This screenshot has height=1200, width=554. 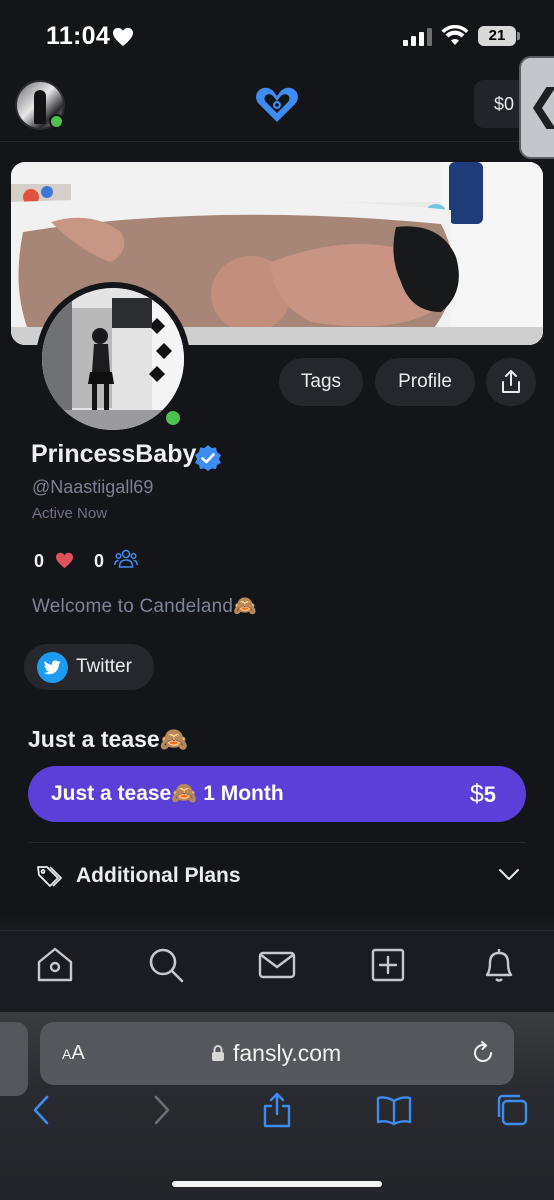 What do you see at coordinates (489, 794) in the screenshot?
I see `price-value: 5` at bounding box center [489, 794].